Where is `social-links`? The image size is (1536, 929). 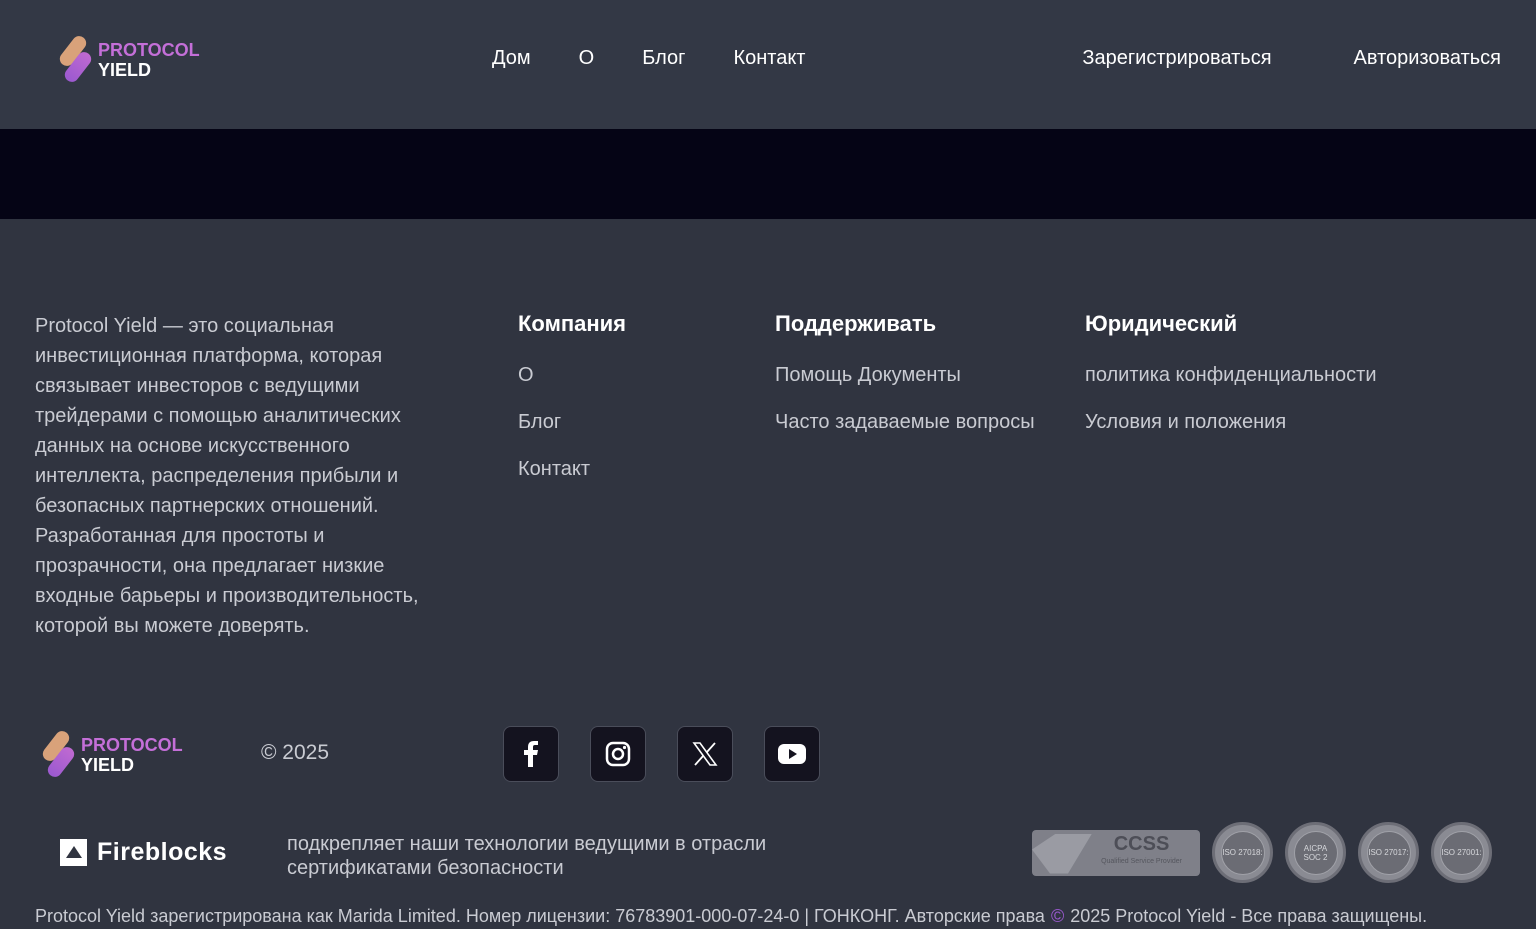 social-links is located at coordinates (661, 754).